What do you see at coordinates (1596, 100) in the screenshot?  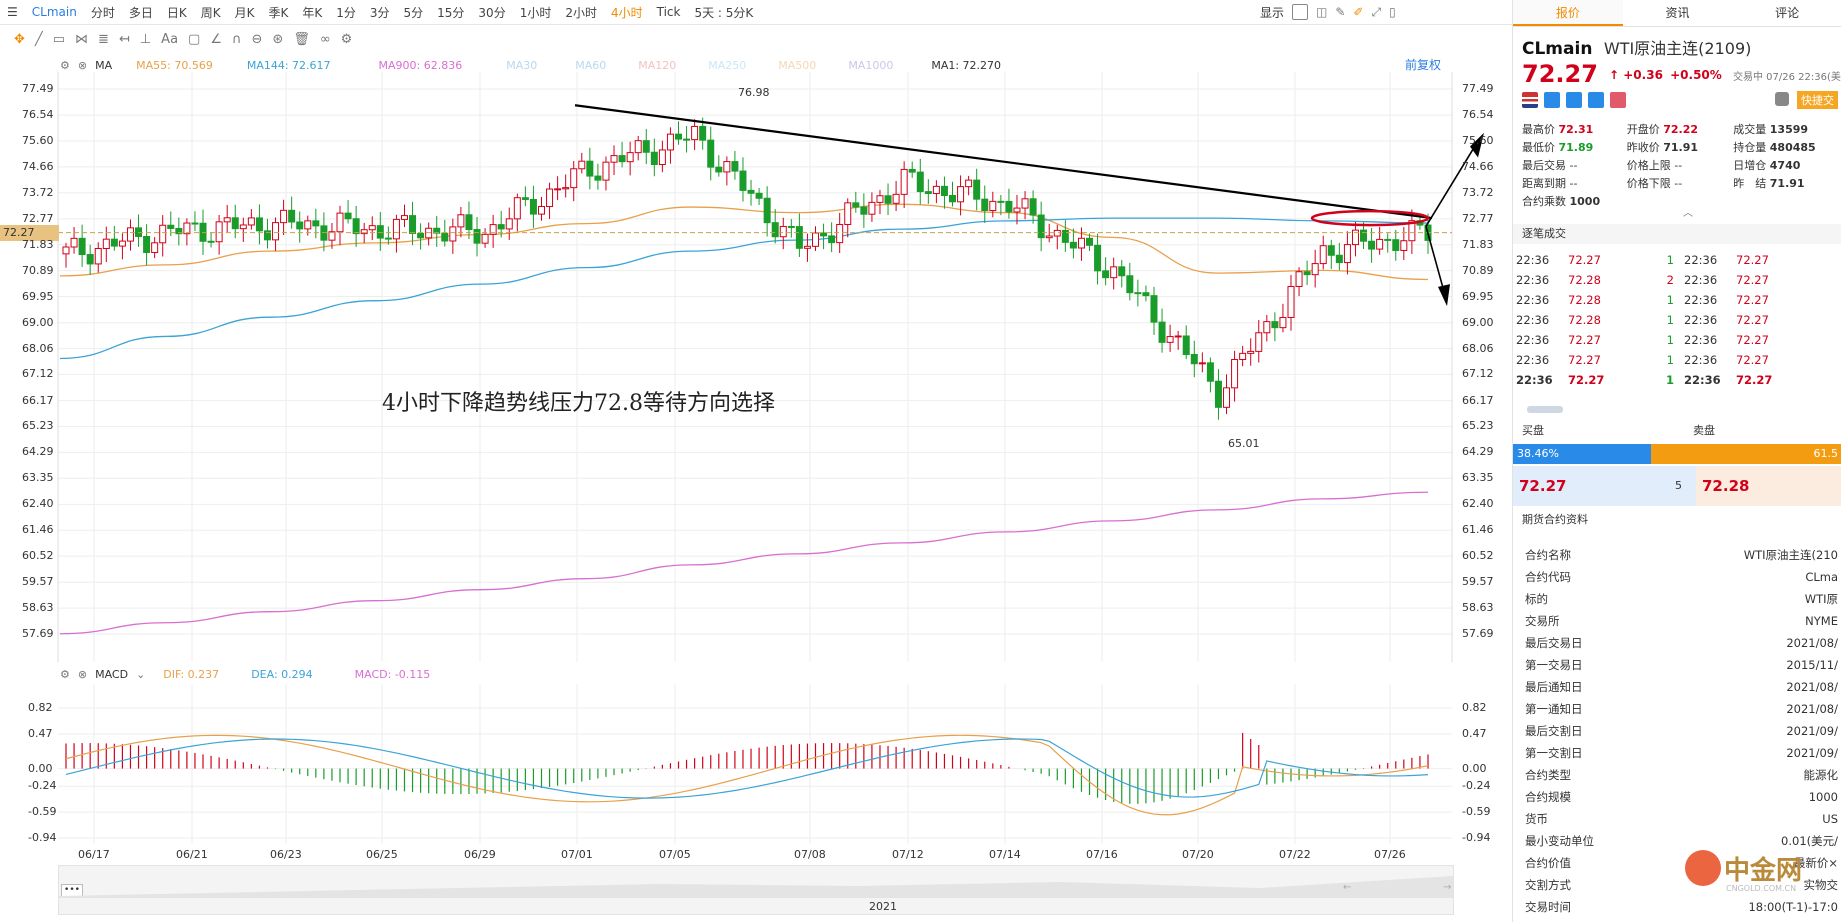 I see `note-icon` at bounding box center [1596, 100].